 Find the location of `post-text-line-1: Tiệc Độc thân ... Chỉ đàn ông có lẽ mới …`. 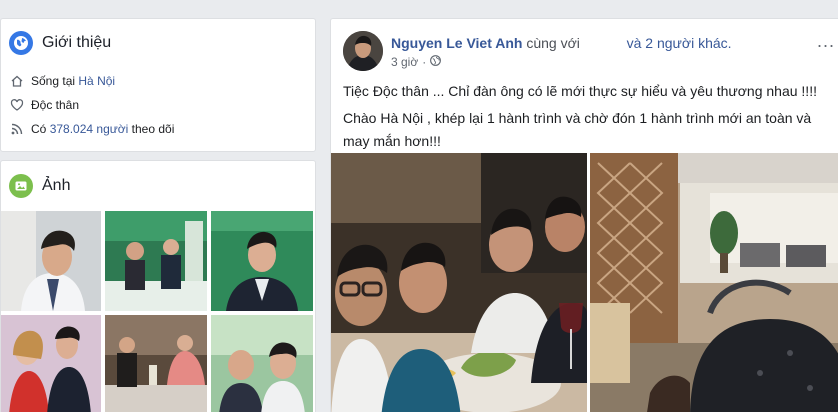

post-text-line-1: Tiệc Độc thân ... Chỉ đàn ông có lẽ mới … is located at coordinates (580, 91).